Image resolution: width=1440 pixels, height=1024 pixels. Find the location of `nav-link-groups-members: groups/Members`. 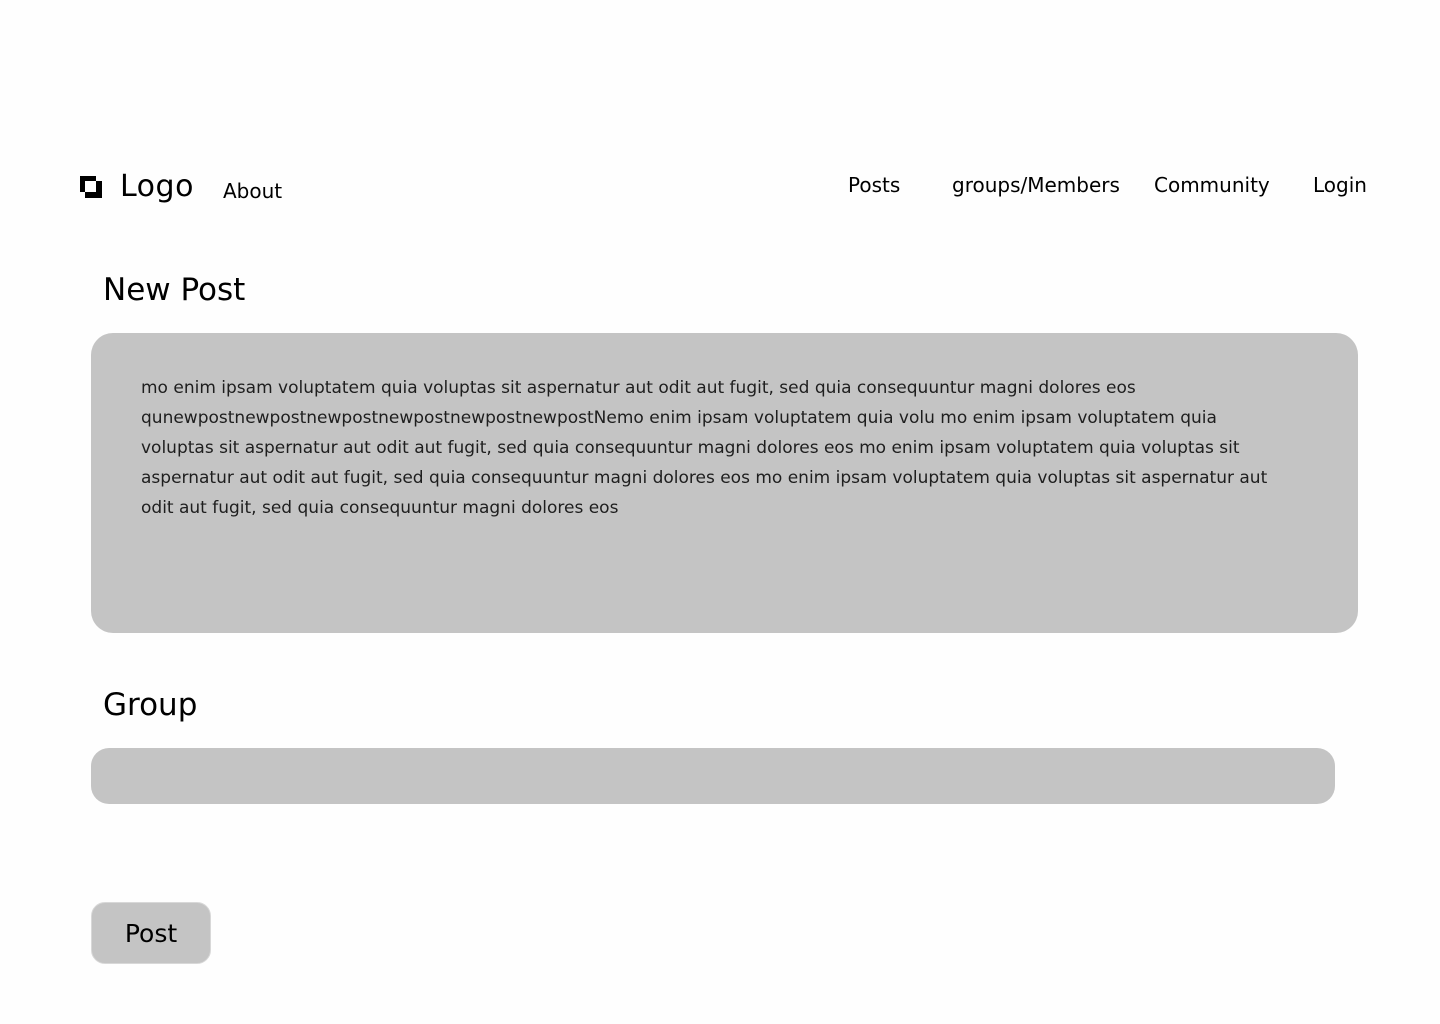

nav-link-groups-members: groups/Members is located at coordinates (1036, 185).